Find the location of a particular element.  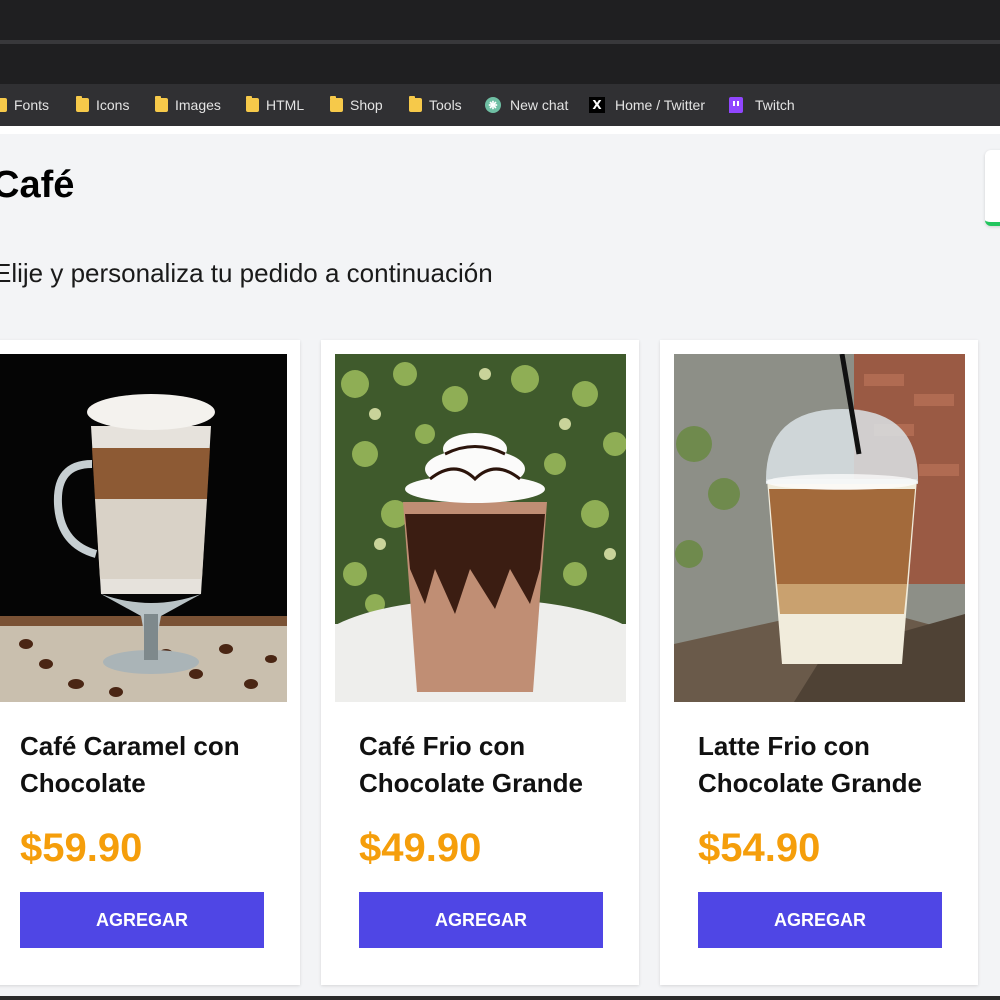

product-price: $59.90 is located at coordinates (81, 848).